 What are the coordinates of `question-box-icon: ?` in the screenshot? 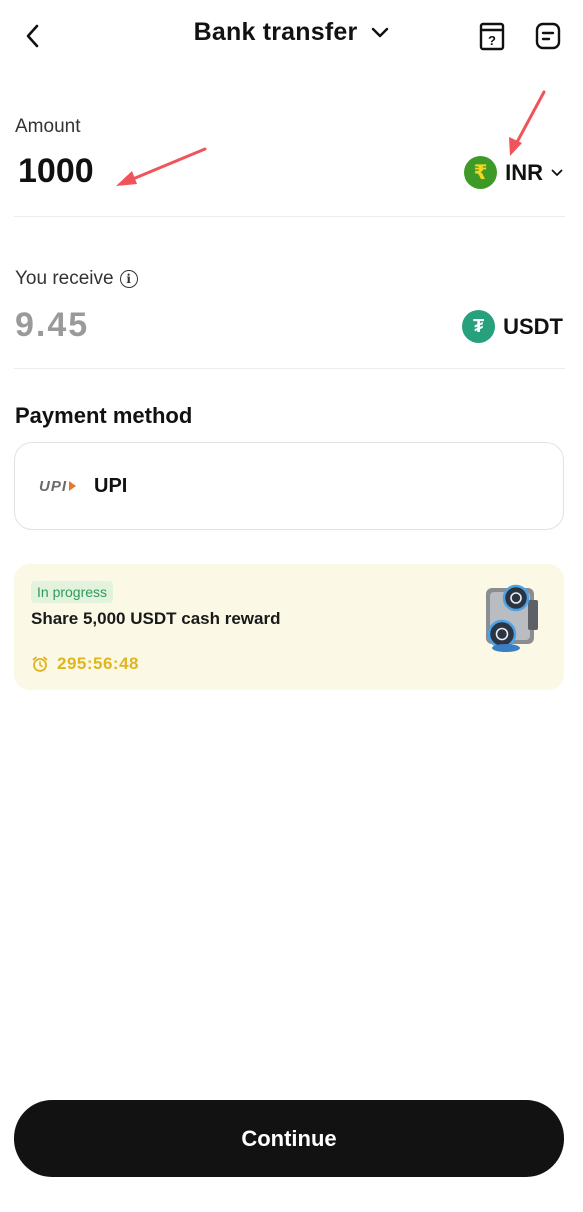 It's located at (492, 36).